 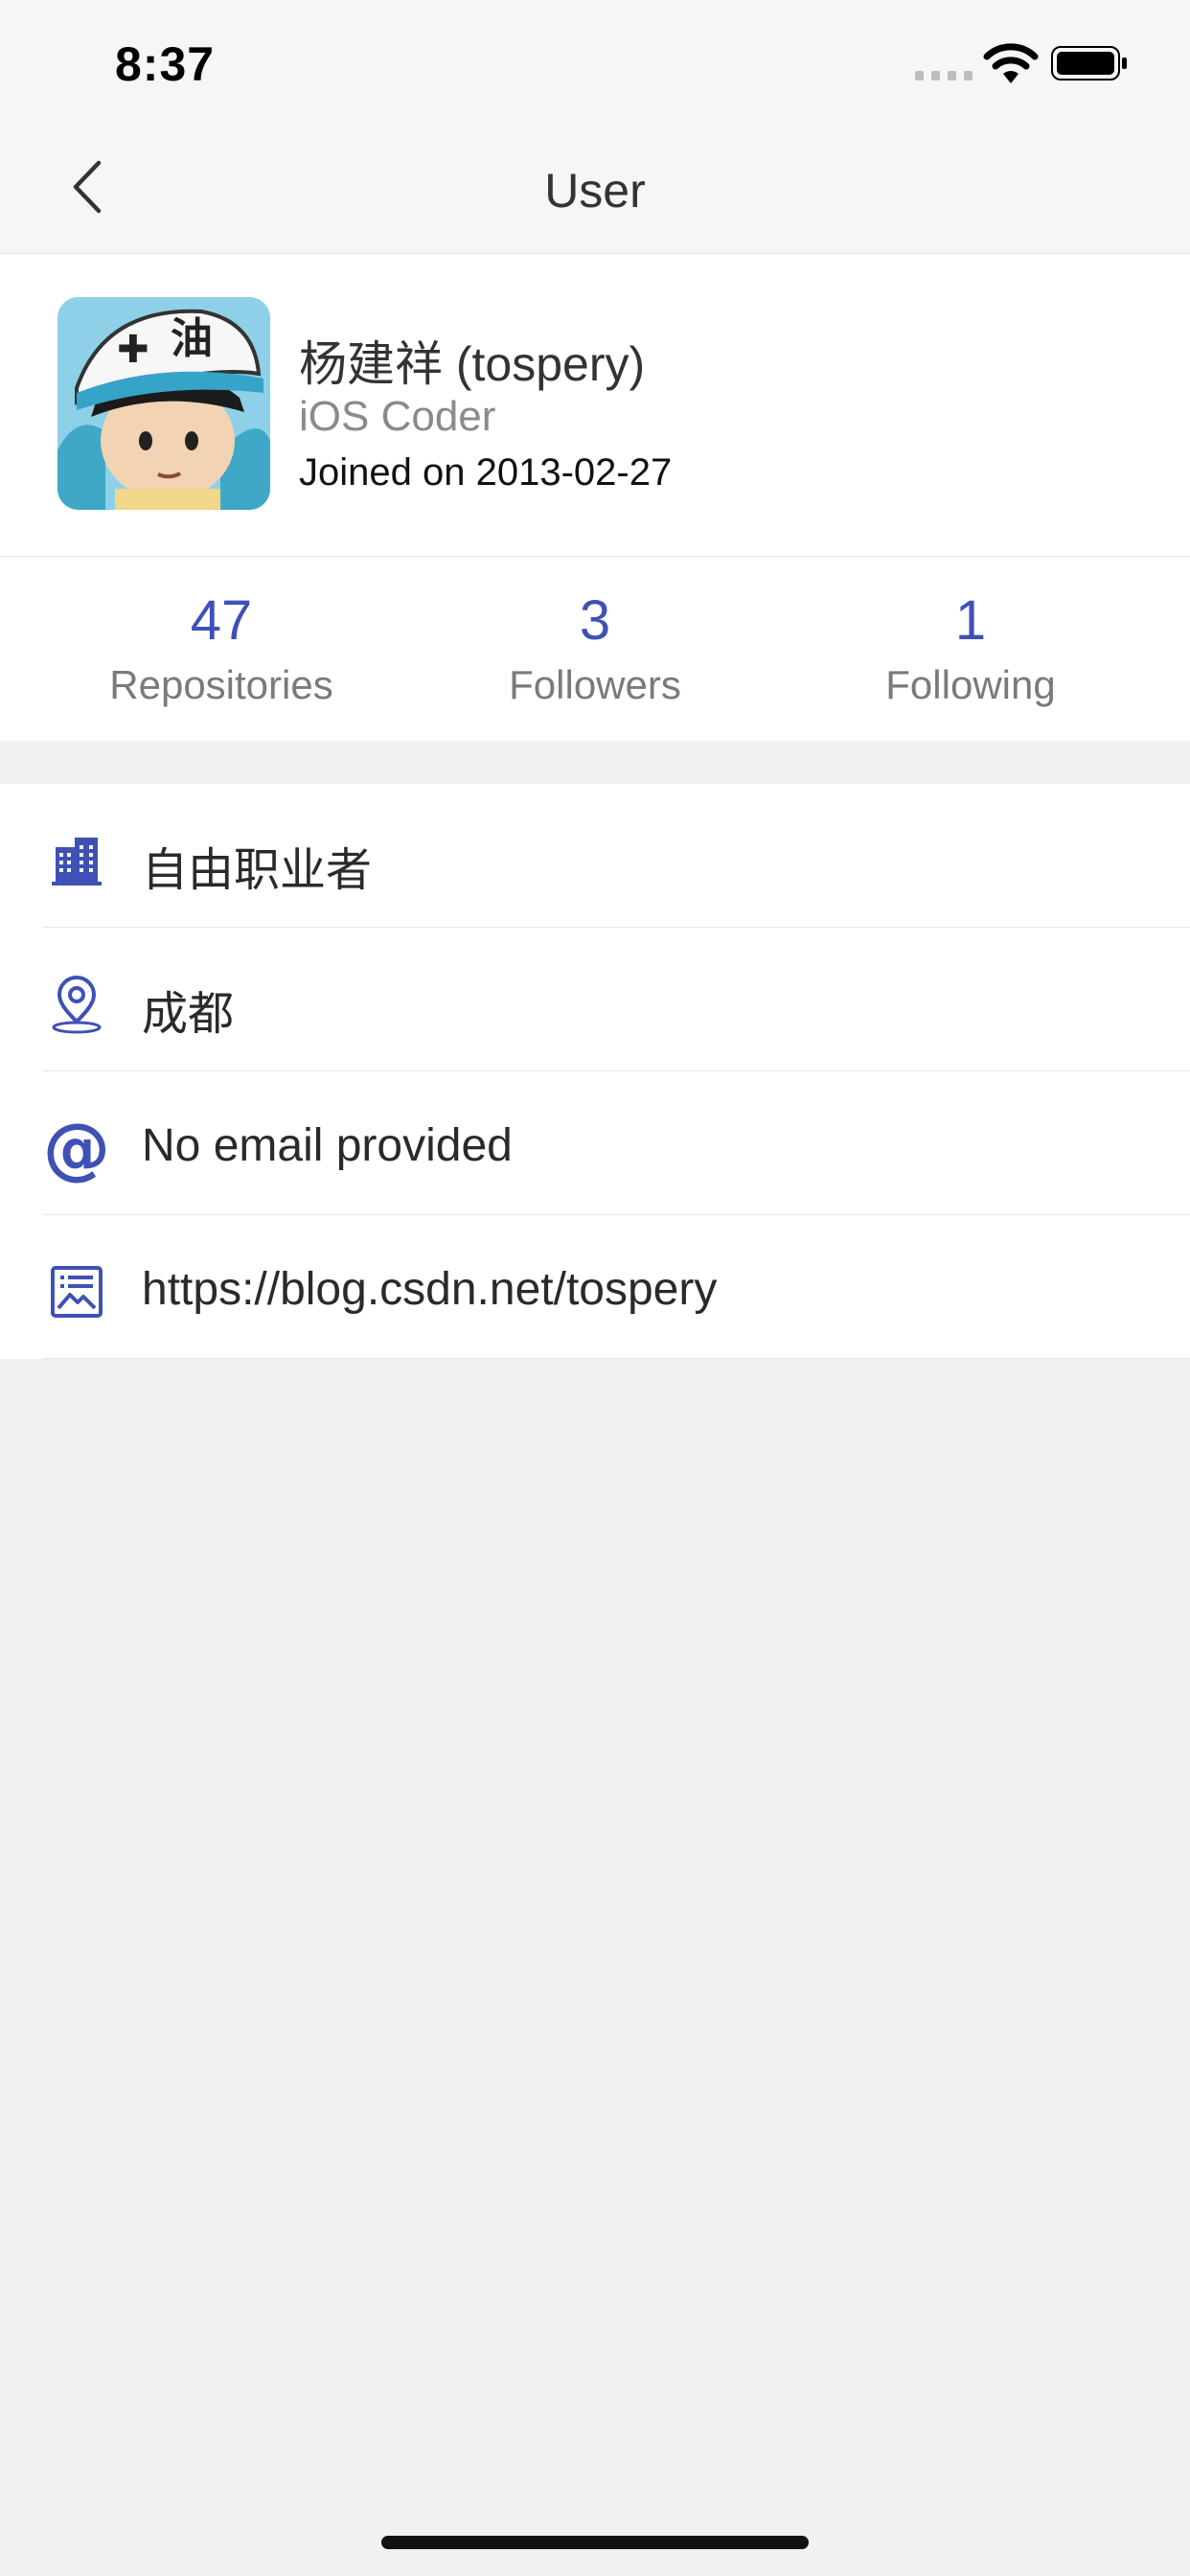 I want to click on home-indicator, so click(x=595, y=2542).